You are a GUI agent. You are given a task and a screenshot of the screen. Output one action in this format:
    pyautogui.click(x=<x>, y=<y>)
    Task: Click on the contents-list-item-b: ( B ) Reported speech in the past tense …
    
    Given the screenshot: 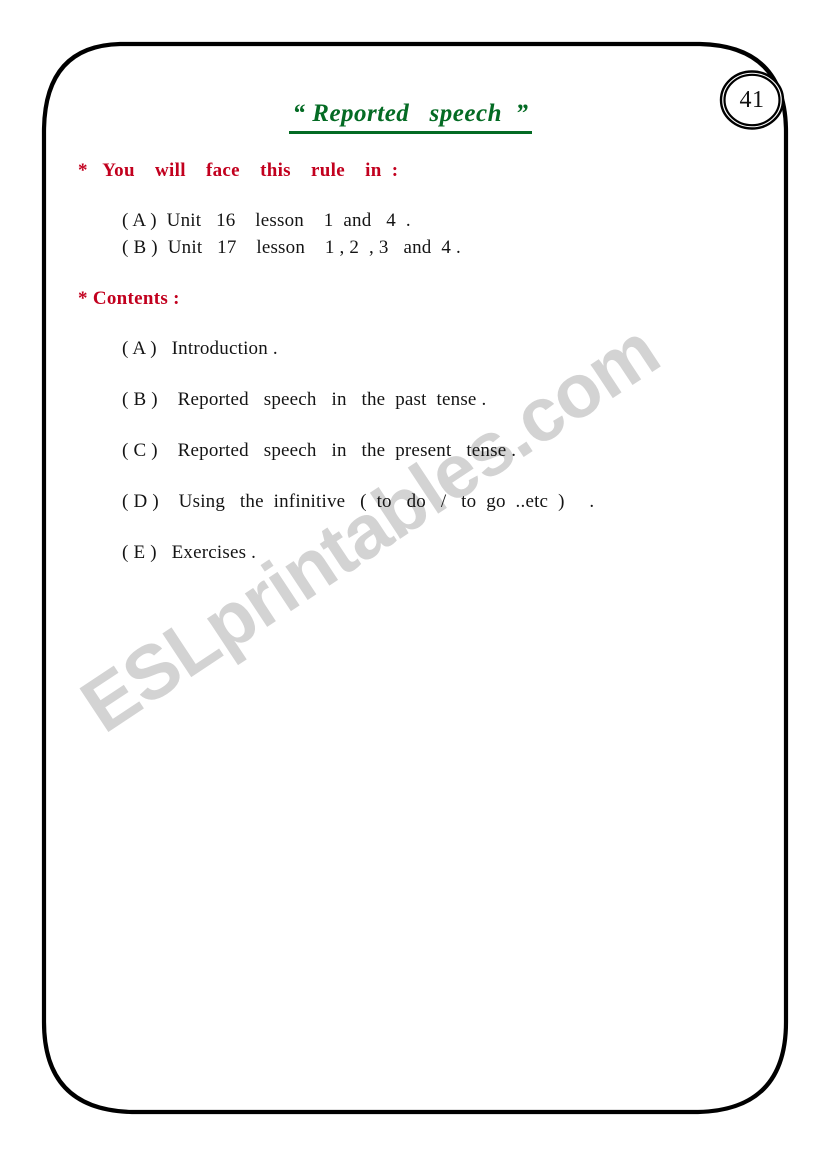 What is the action you would take?
    pyautogui.click(x=304, y=399)
    